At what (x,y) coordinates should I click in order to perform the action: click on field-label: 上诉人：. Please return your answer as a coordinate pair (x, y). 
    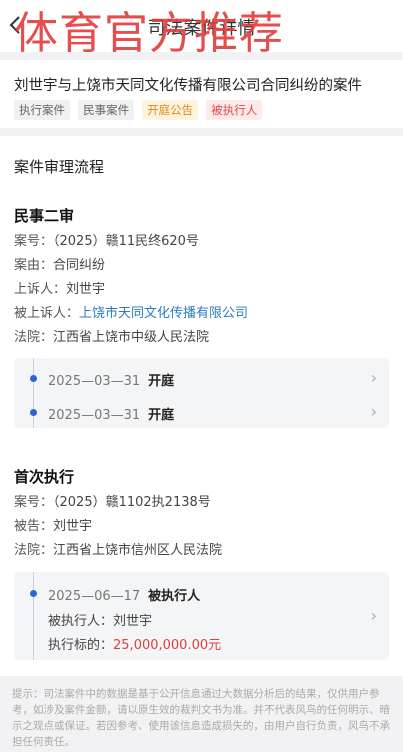
    Looking at the image, I should click on (40, 289).